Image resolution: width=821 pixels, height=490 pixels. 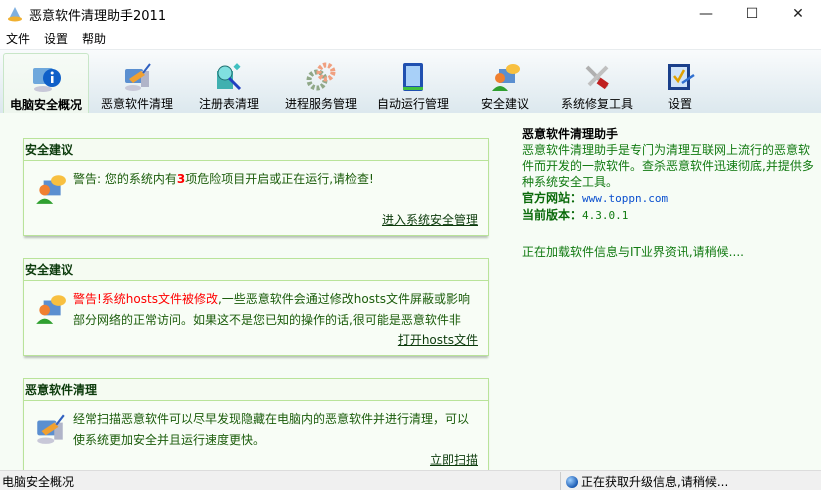 What do you see at coordinates (47, 80) in the screenshot?
I see `computer-info-icon` at bounding box center [47, 80].